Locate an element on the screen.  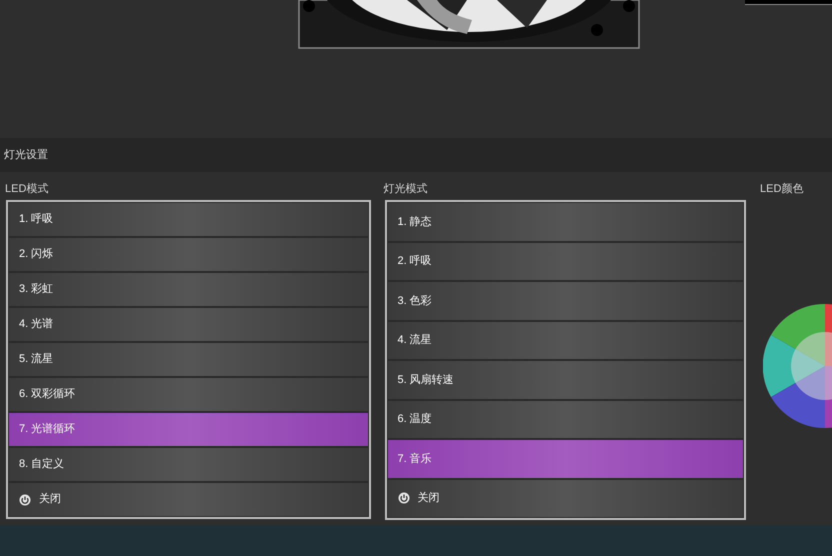
mode-item: 6. 温度 is located at coordinates (565, 419).